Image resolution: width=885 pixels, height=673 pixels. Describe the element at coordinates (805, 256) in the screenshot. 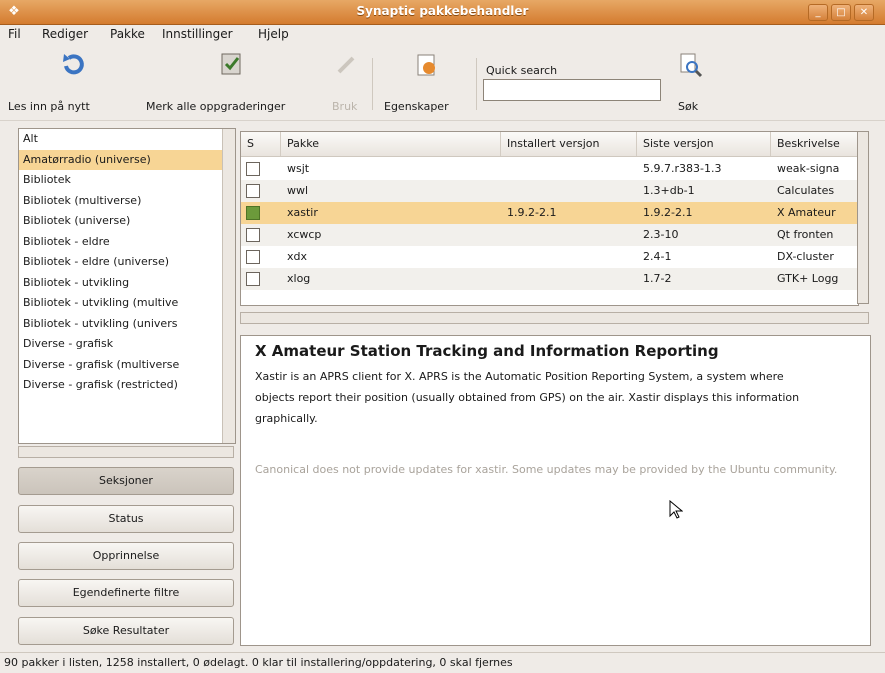

I see `description-cell: DX-cluster` at that location.